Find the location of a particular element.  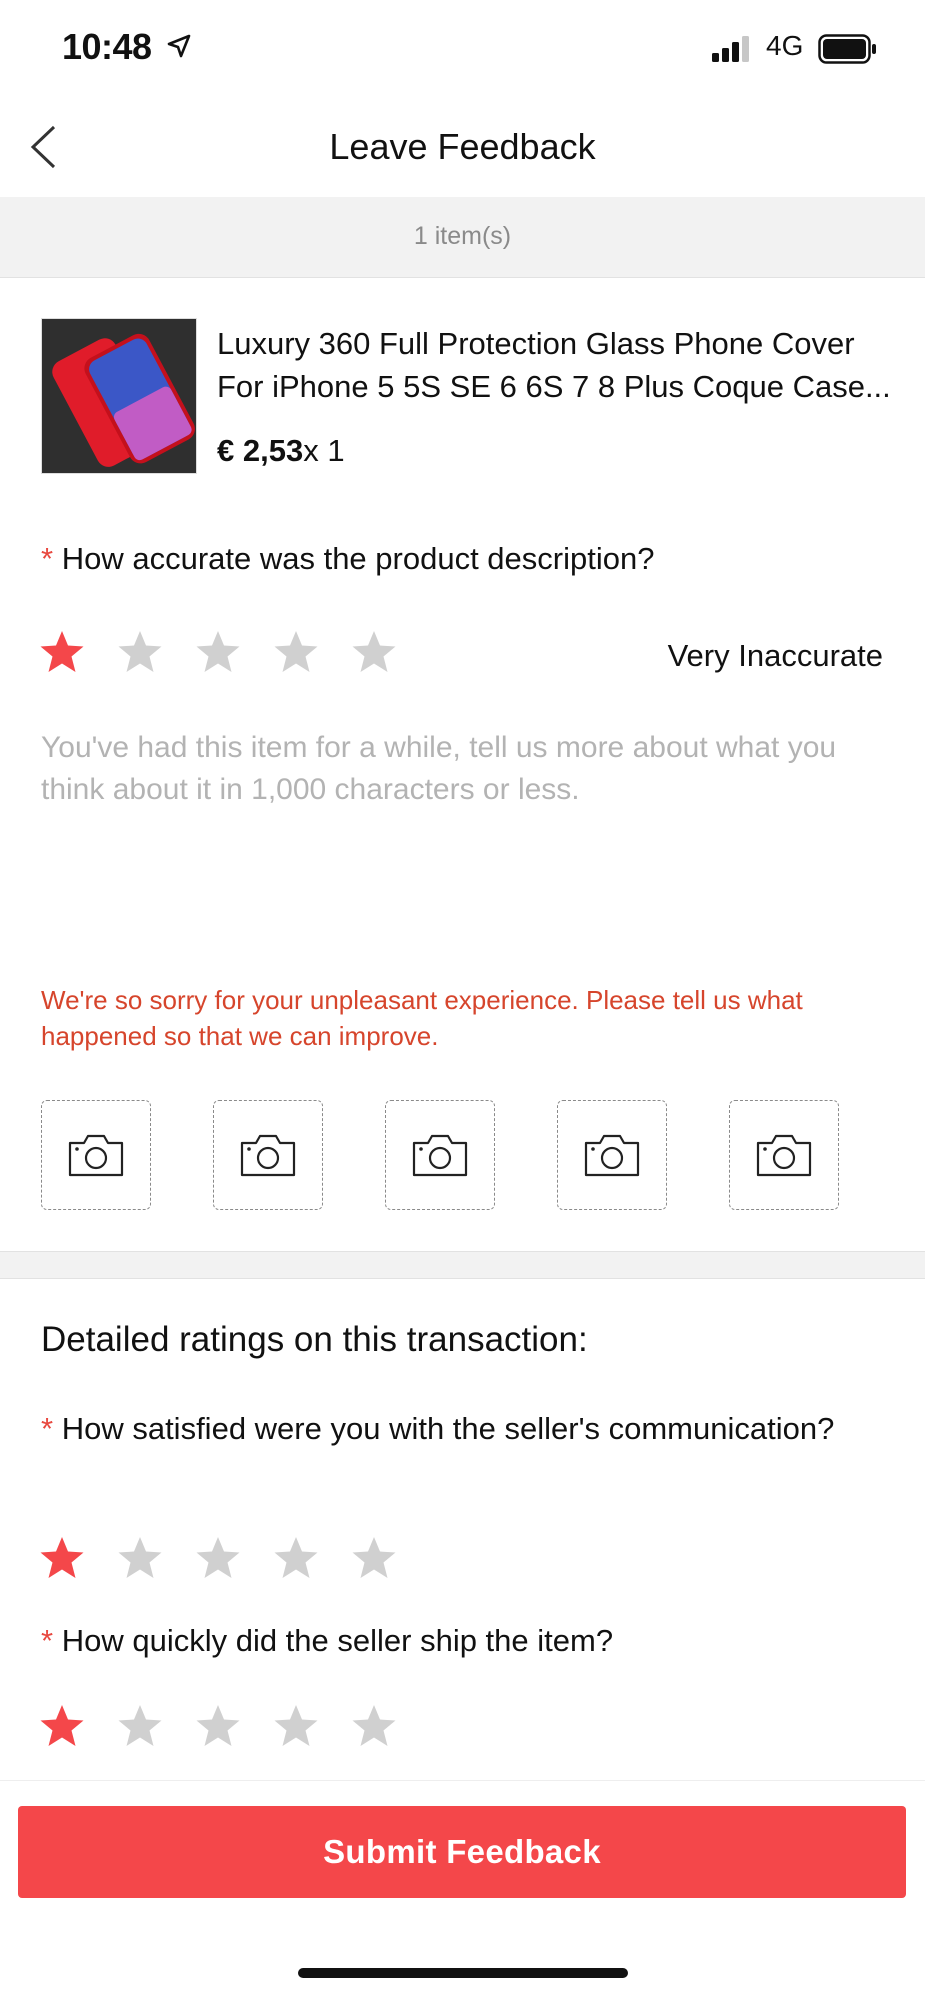

product-price-line: € 2,53x 1 is located at coordinates (281, 451).